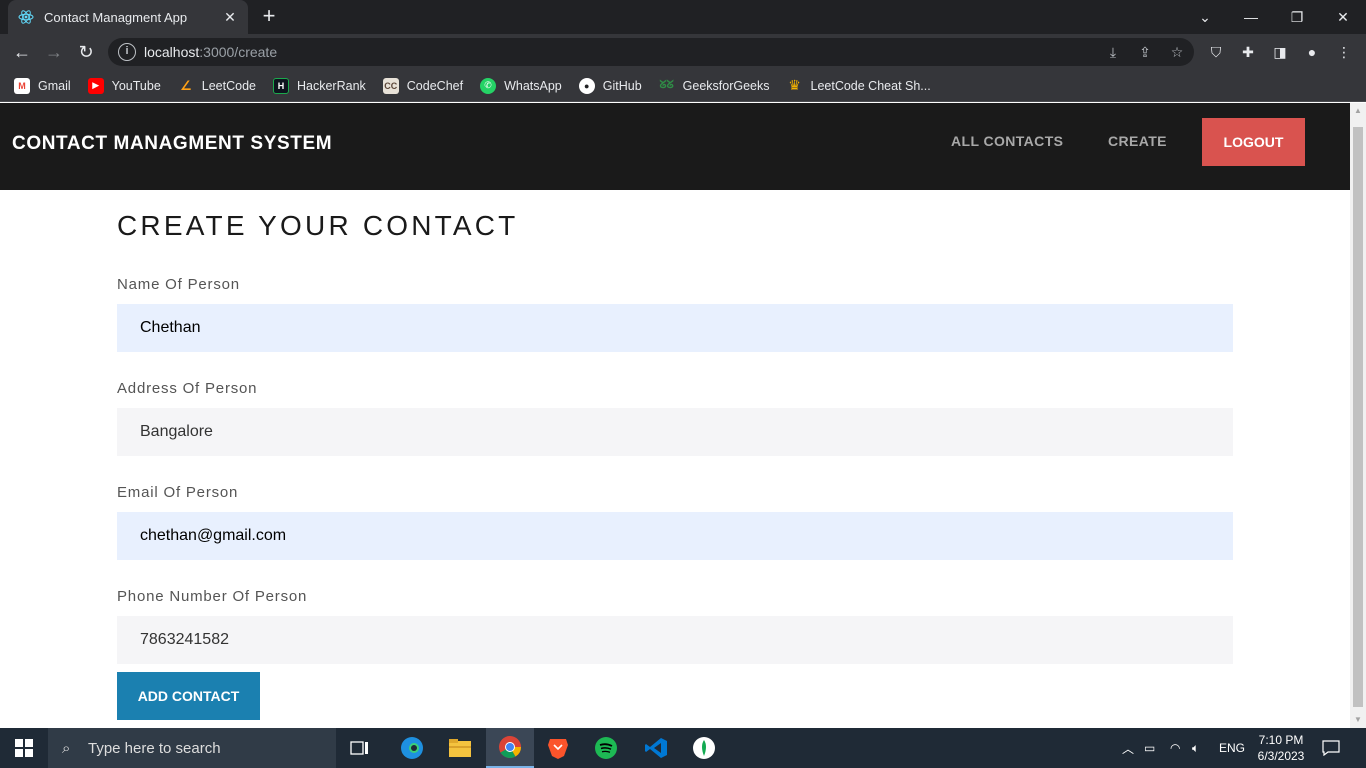 This screenshot has height=768, width=1366. What do you see at coordinates (185, 85) in the screenshot?
I see `leetcode-icon: ∠` at bounding box center [185, 85].